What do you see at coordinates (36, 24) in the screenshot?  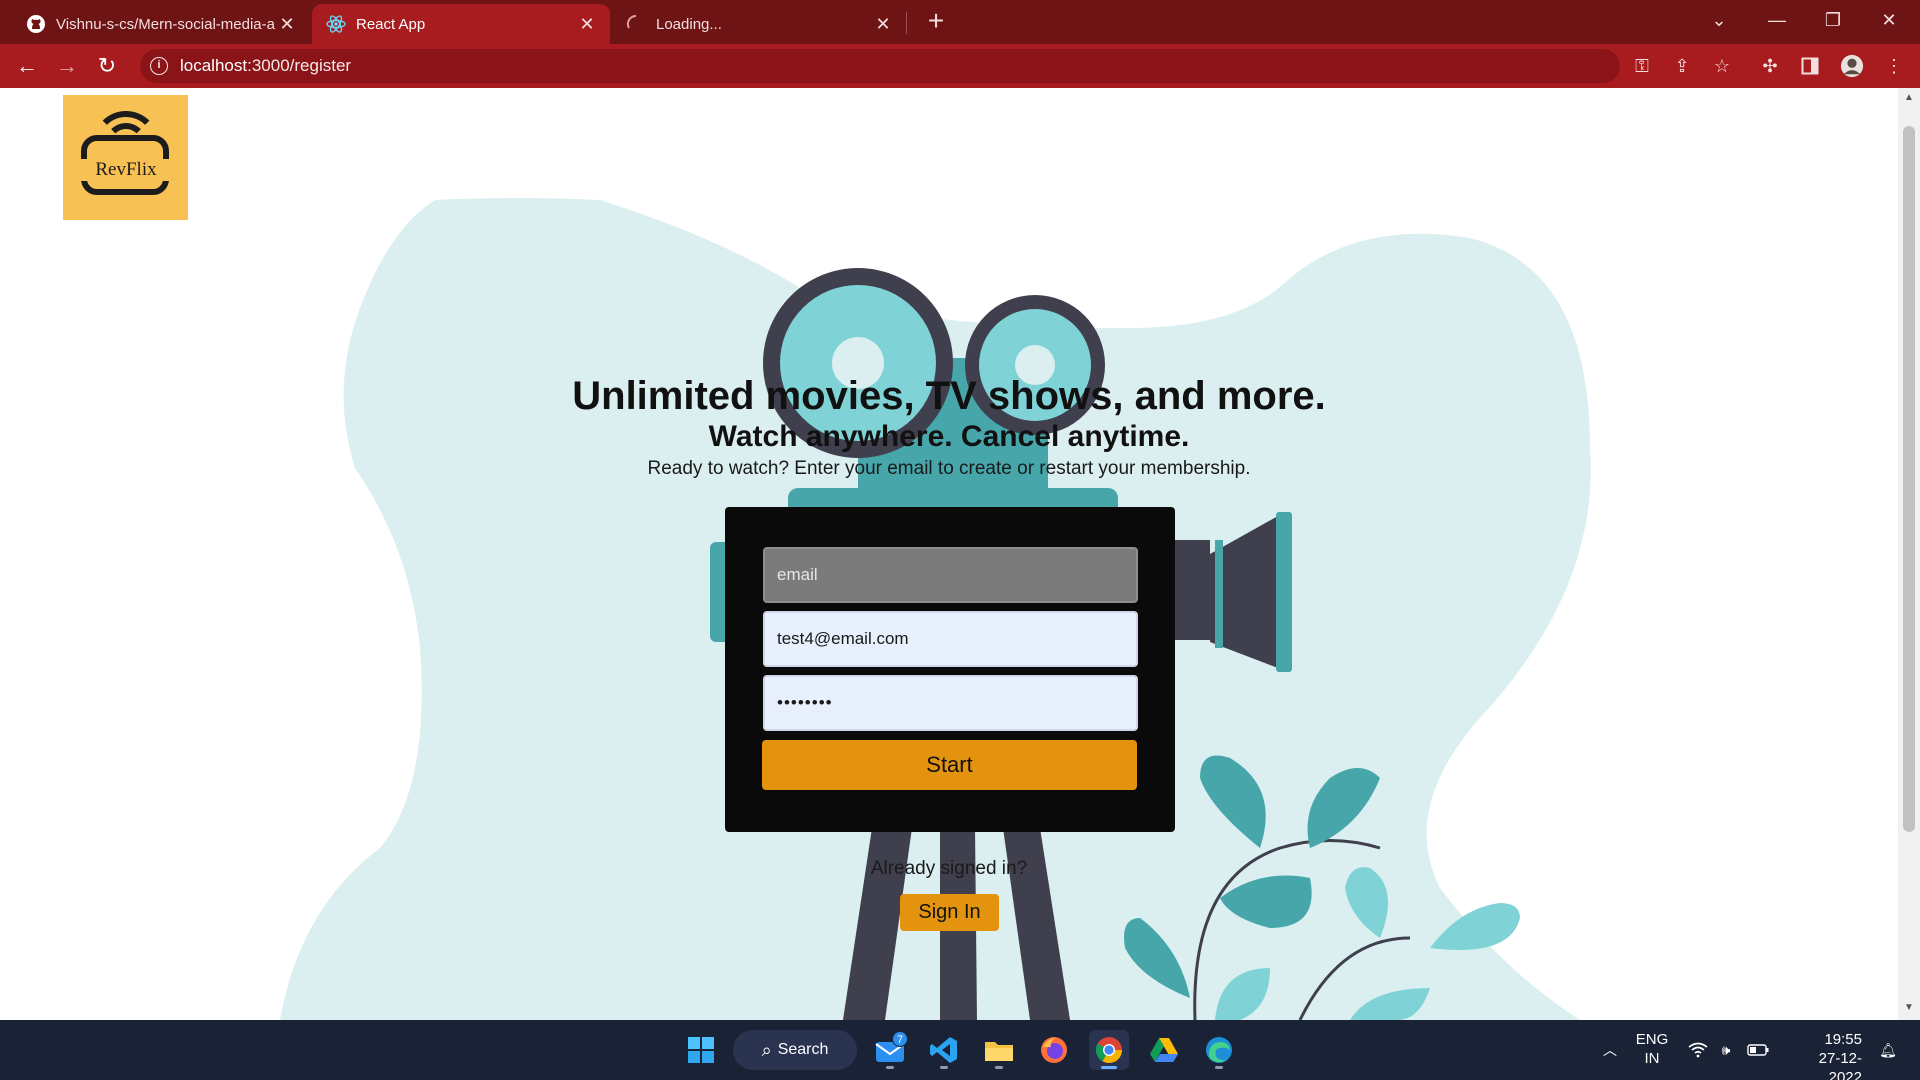 I see `github-icon` at bounding box center [36, 24].